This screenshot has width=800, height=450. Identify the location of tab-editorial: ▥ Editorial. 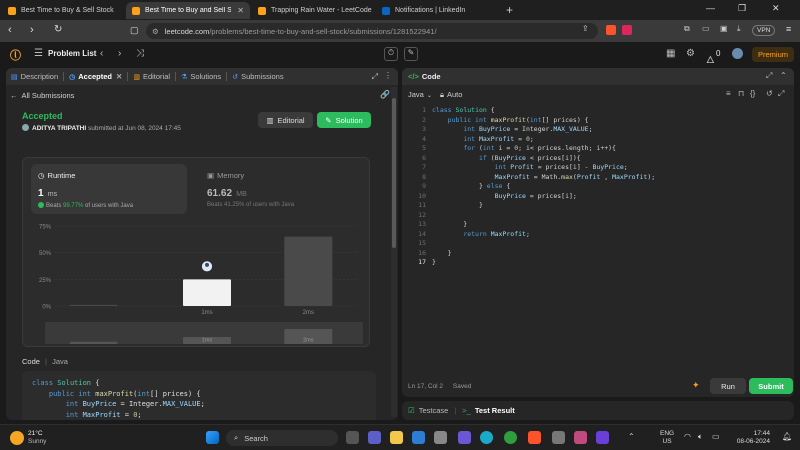
(151, 76).